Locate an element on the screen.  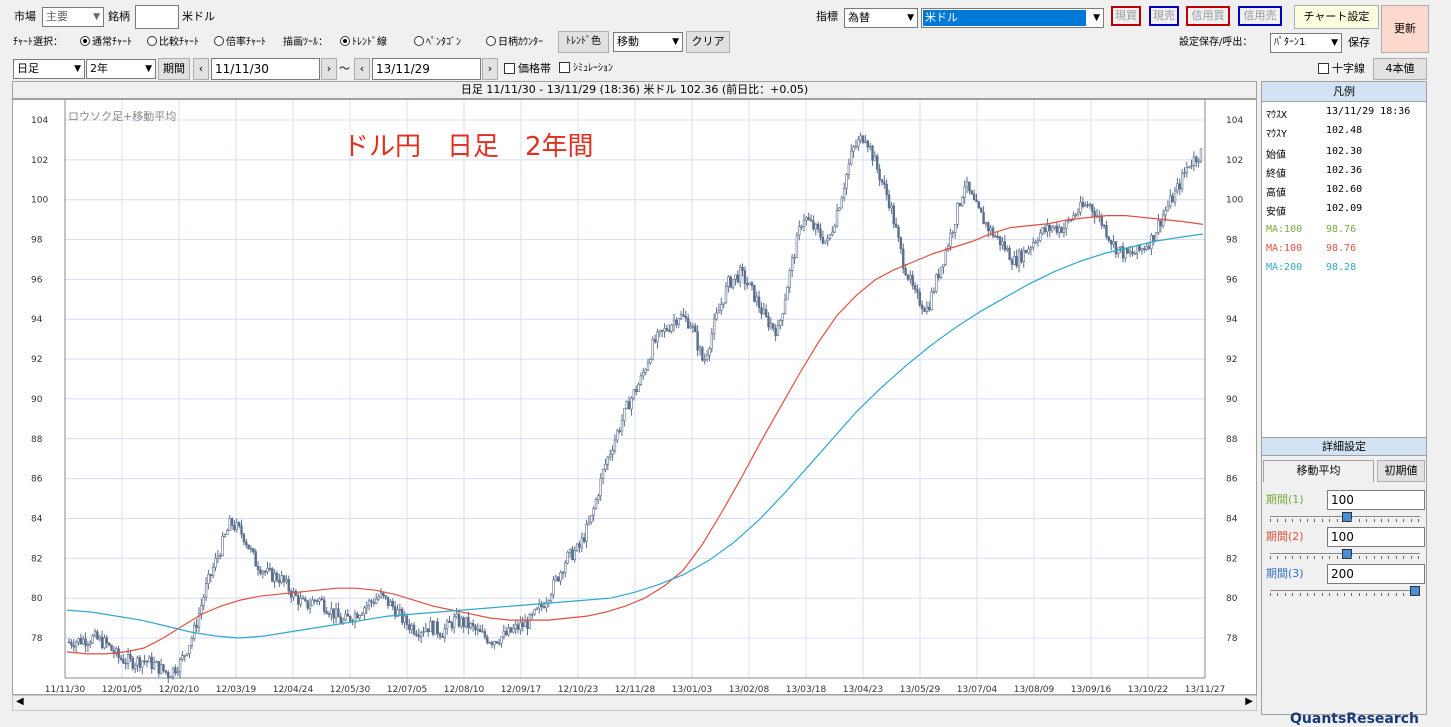
period-type-select: 日足 ▼ is located at coordinates (49, 69).